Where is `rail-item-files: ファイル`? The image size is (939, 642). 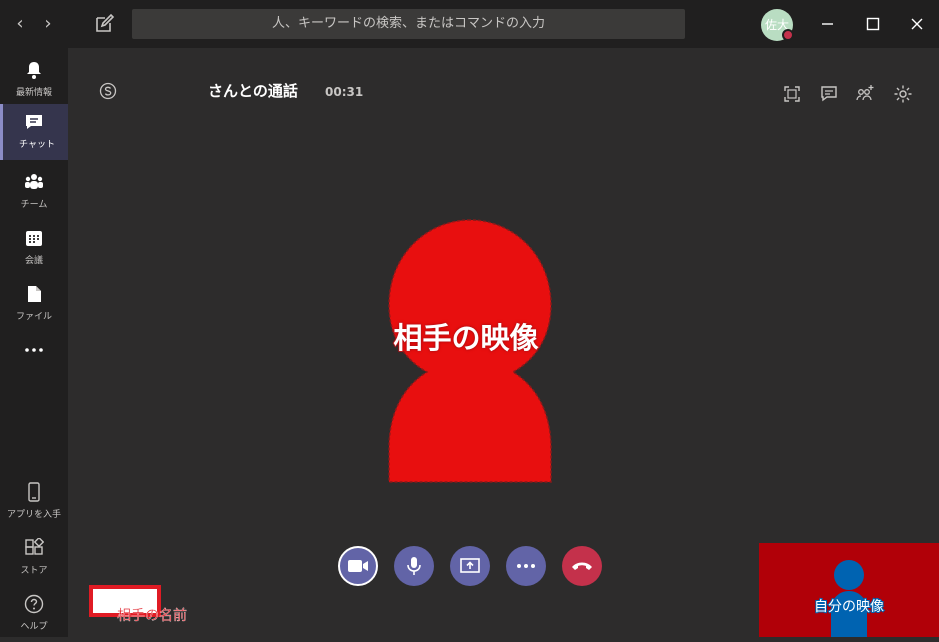
rail-item-files: ファイル is located at coordinates (34, 304).